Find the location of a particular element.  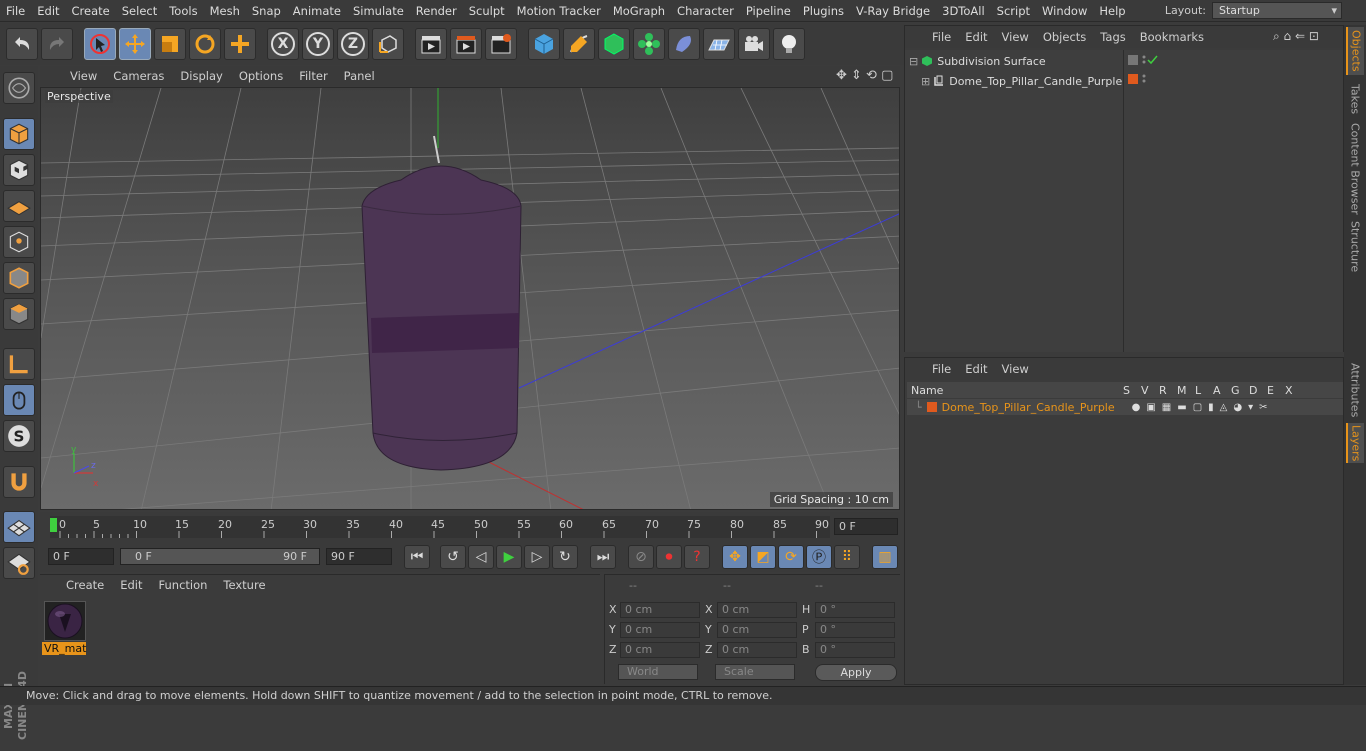

pos-z-field: 0 cm is located at coordinates (660, 650).